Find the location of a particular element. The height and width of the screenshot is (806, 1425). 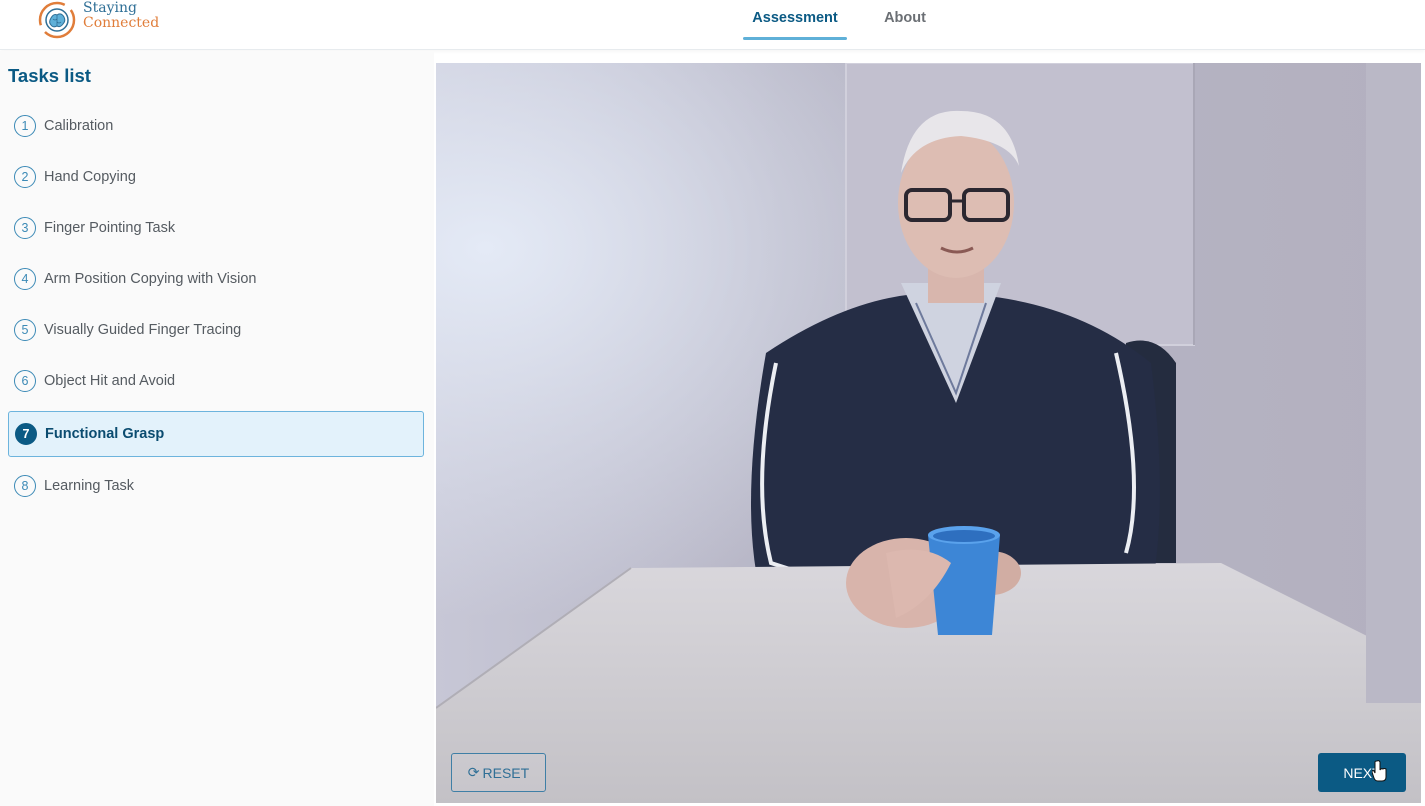

task-label: Visually Guided Finger Tracing is located at coordinates (143, 329).